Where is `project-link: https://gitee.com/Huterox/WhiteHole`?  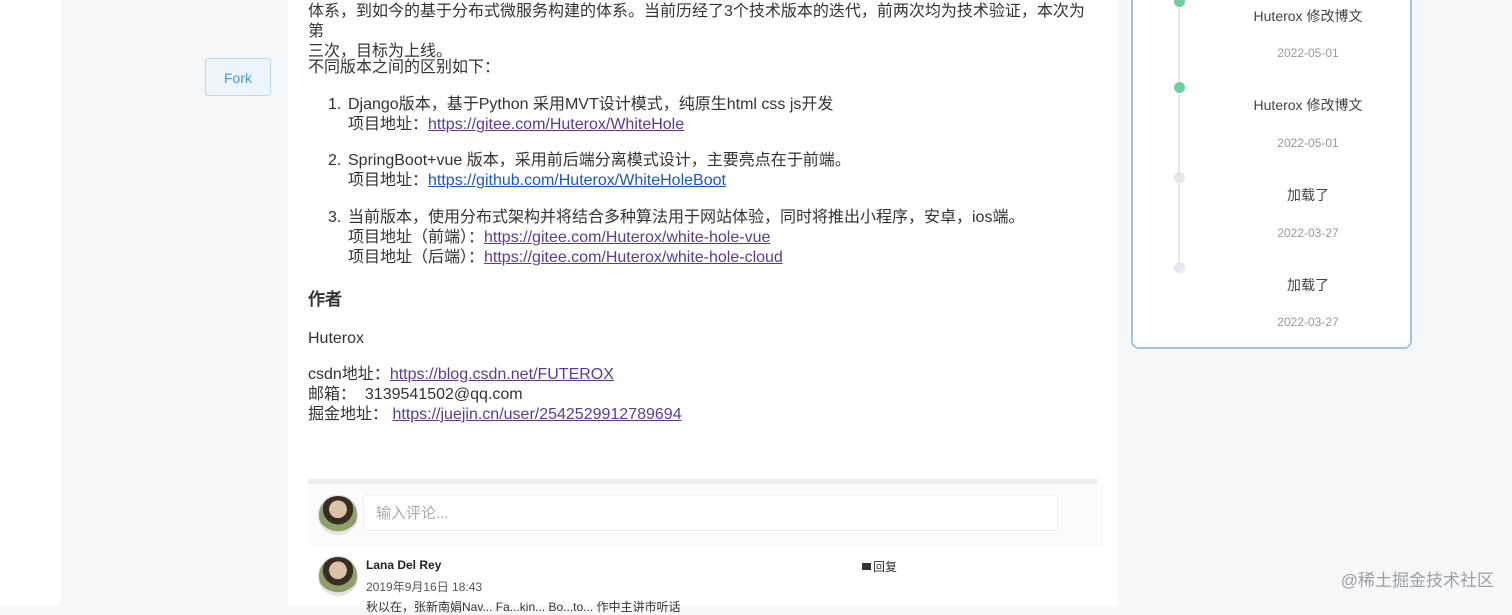
project-link: https://gitee.com/Huterox/WhiteHole is located at coordinates (556, 124).